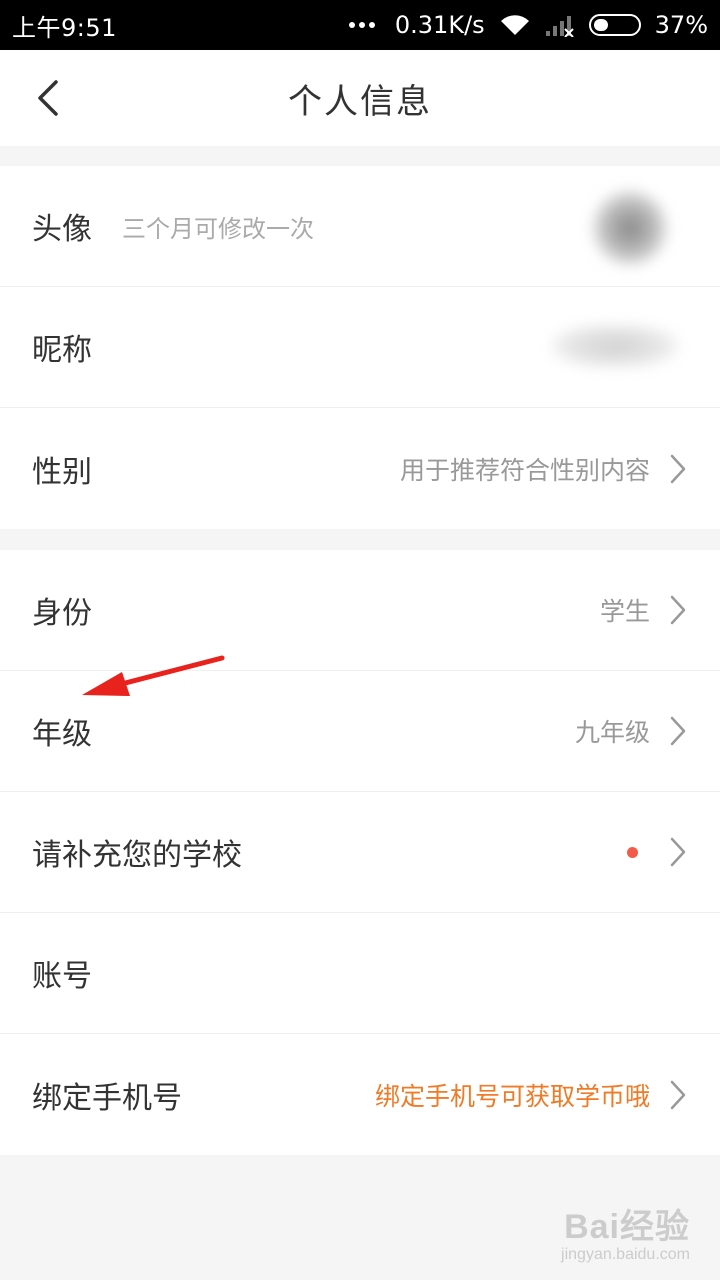 Image resolution: width=720 pixels, height=1280 pixels. Describe the element at coordinates (62, 472) in the screenshot. I see `row-label: 性别` at that location.